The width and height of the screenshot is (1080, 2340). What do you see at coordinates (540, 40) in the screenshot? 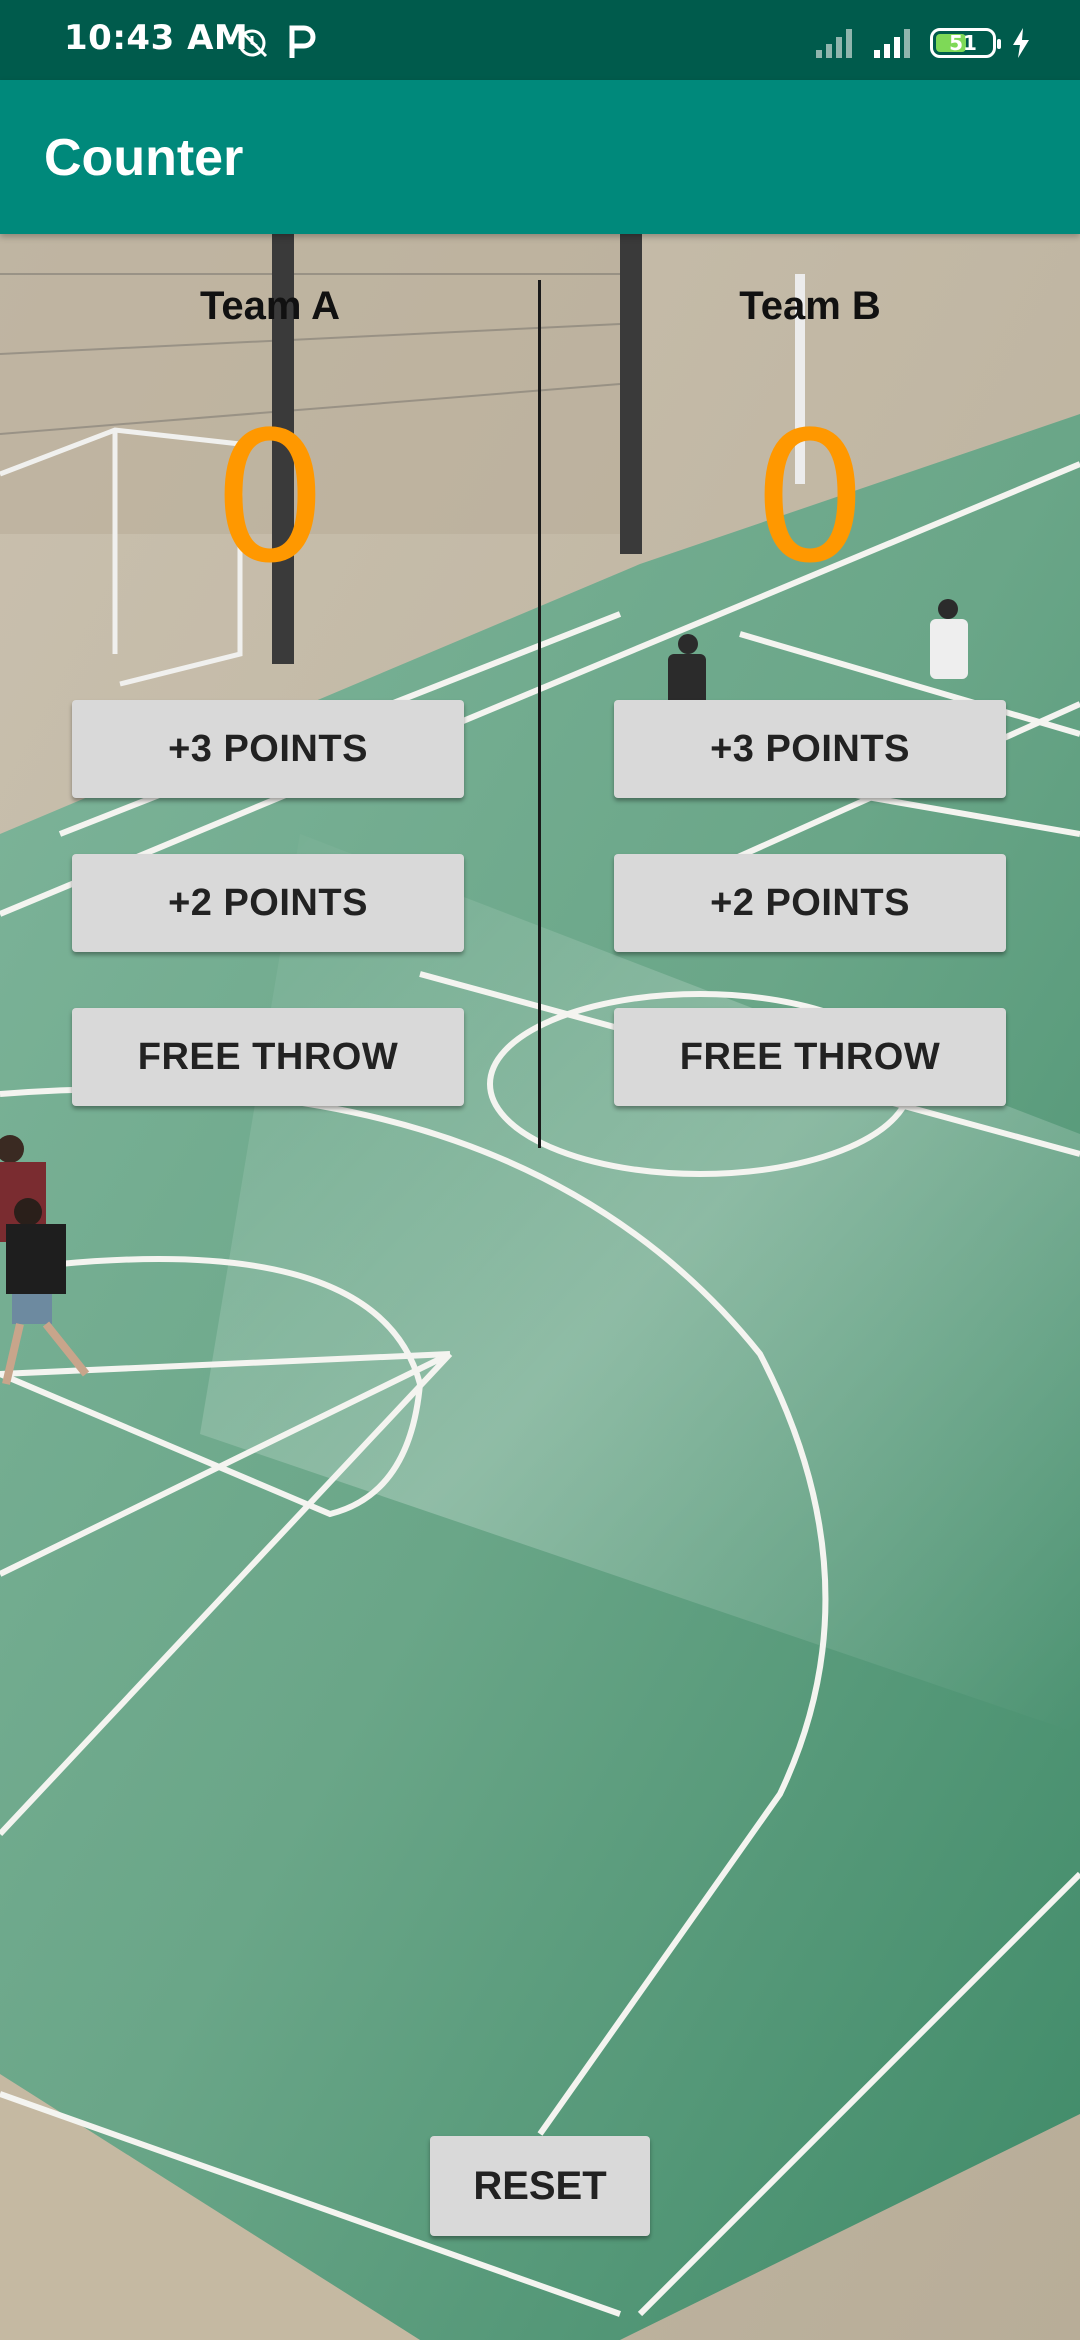
I see `status-bar: 10:43 AM 51` at bounding box center [540, 40].